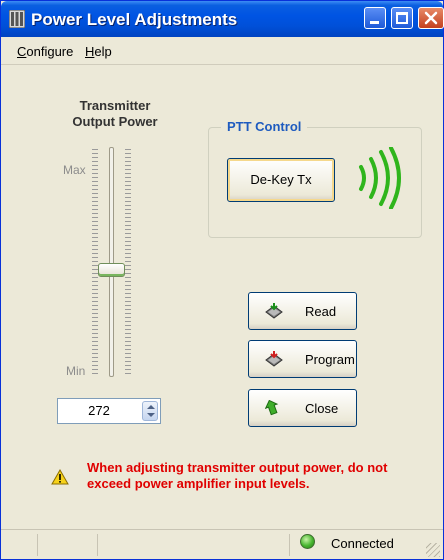 The width and height of the screenshot is (444, 560). Describe the element at coordinates (151, 415) in the screenshot. I see `spin-down-icon` at that location.